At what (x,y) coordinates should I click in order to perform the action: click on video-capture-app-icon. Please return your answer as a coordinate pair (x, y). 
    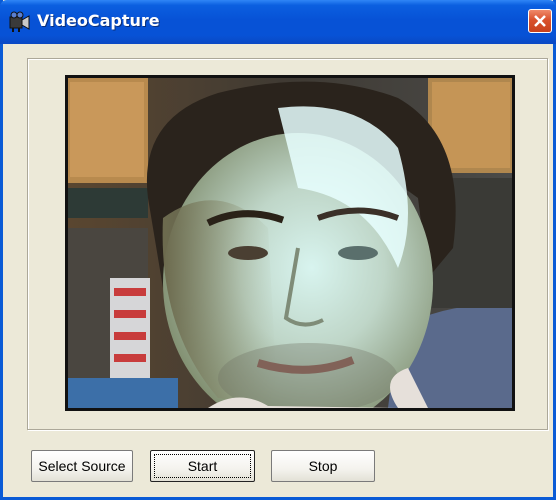
    Looking at the image, I should click on (20, 22).